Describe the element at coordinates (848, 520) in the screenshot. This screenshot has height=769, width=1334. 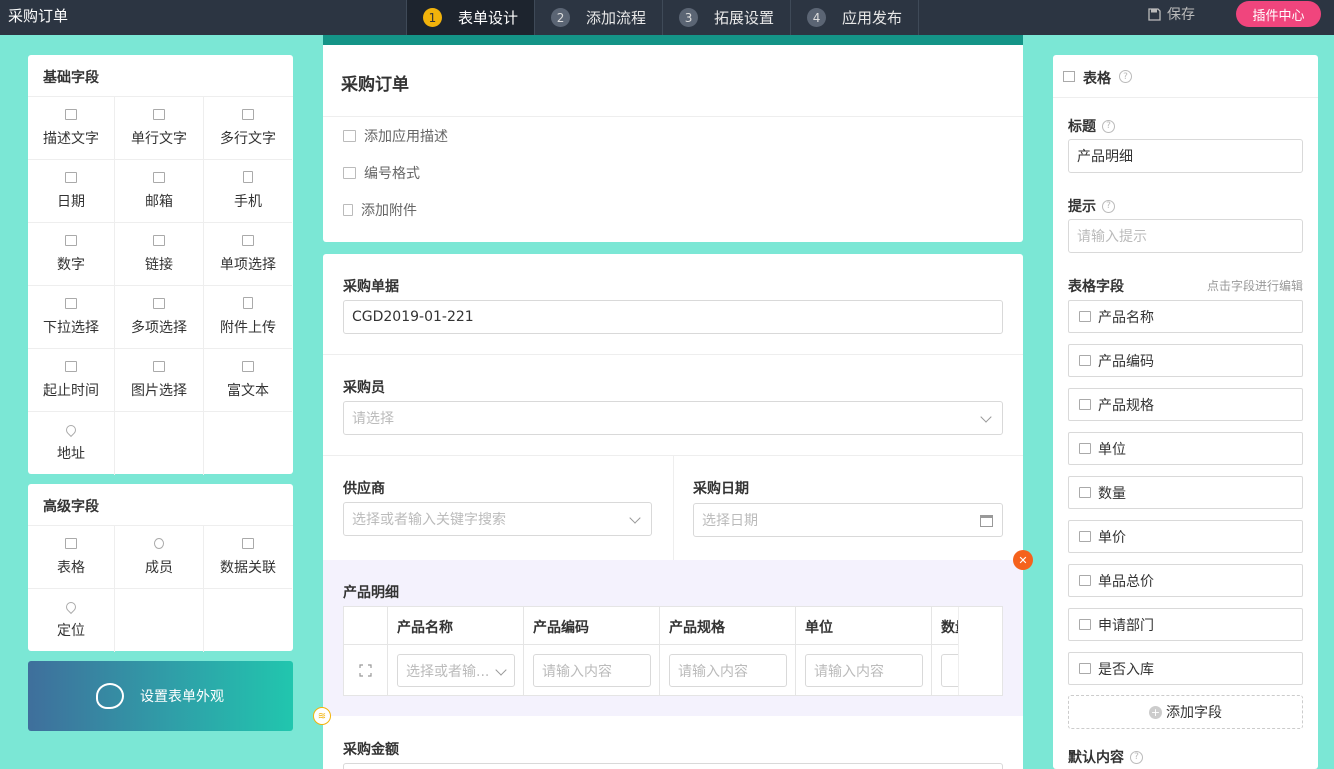
I see `date-picker: 选择日期` at that location.